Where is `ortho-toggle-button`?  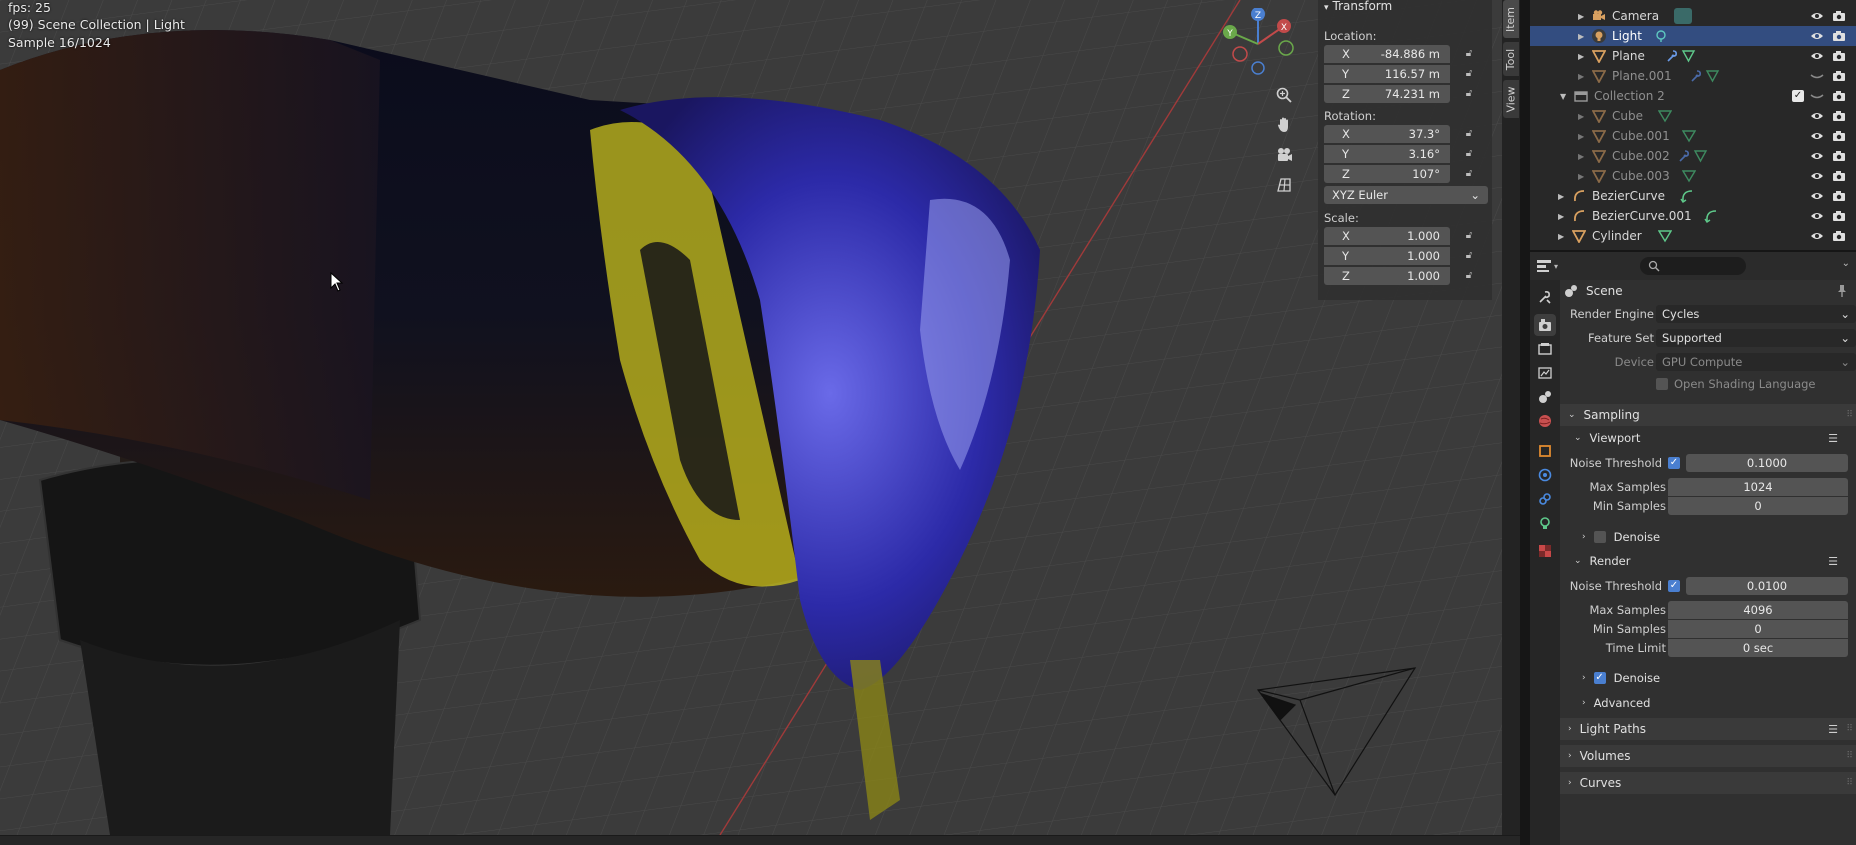
ortho-toggle-button is located at coordinates (1284, 185).